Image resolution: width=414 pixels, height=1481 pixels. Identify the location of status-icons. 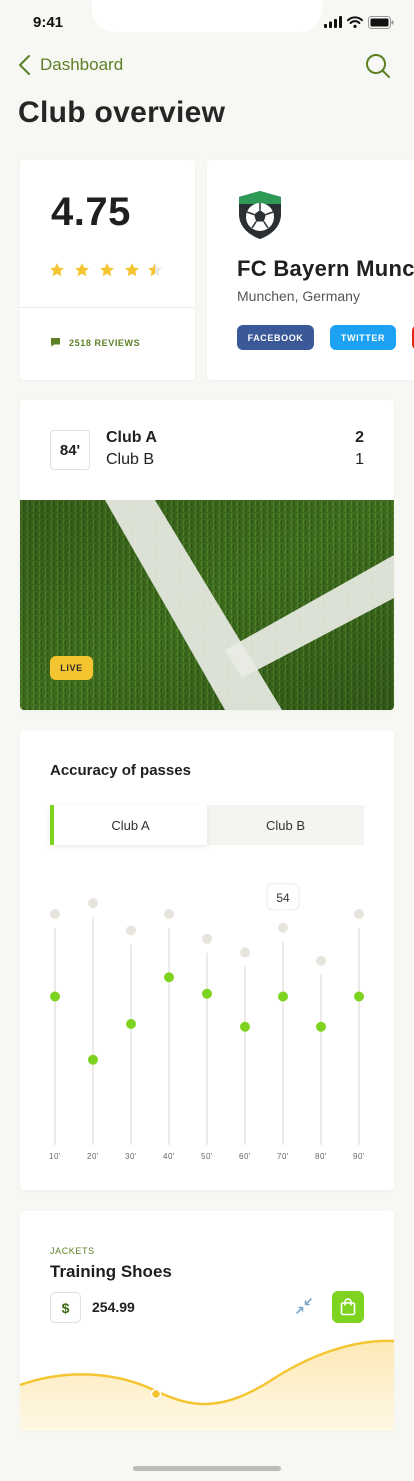
(359, 22).